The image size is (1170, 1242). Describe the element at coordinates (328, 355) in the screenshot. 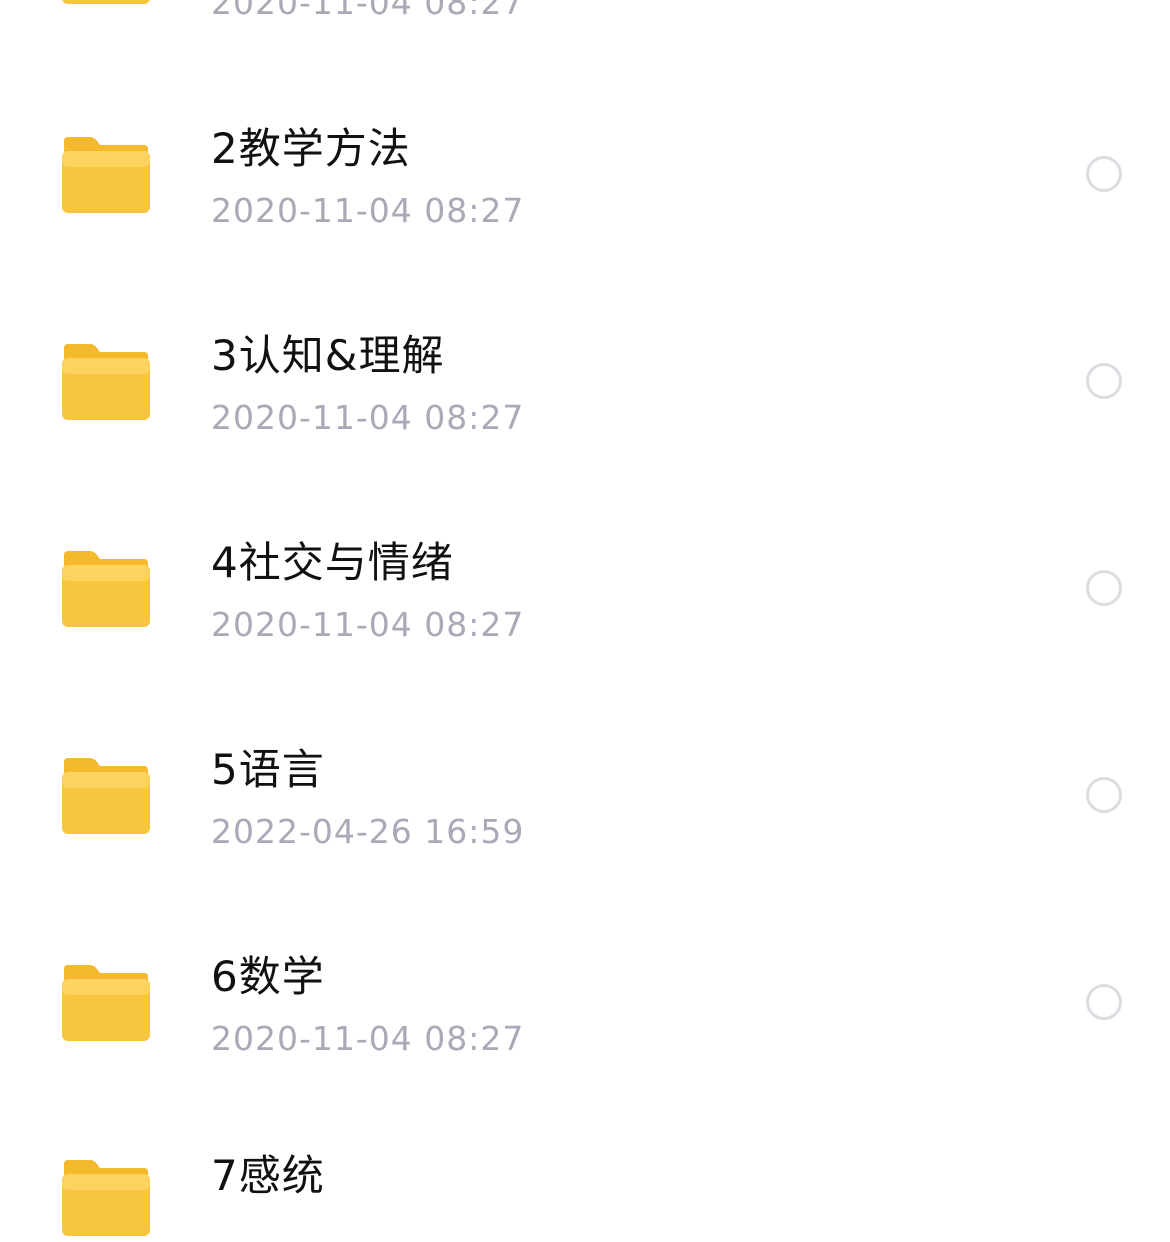

I see `folder-name: 3认知&理解` at that location.